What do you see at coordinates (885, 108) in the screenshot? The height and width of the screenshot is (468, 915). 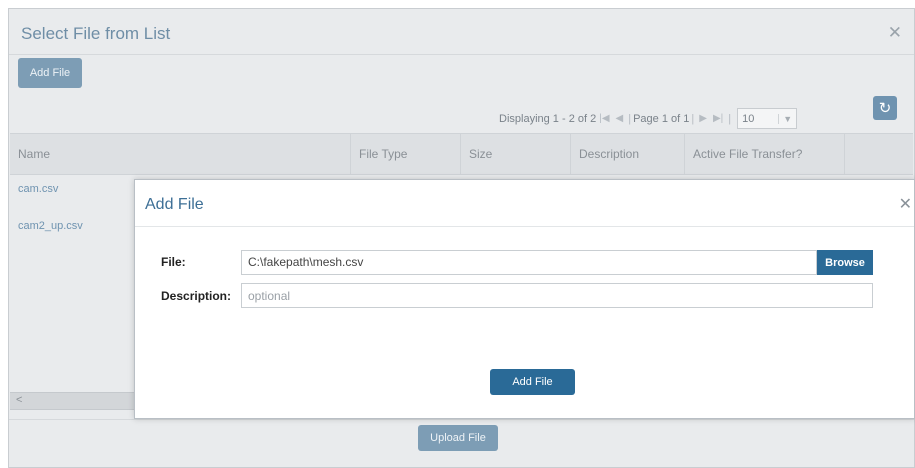 I see `refresh-icon: ↻` at bounding box center [885, 108].